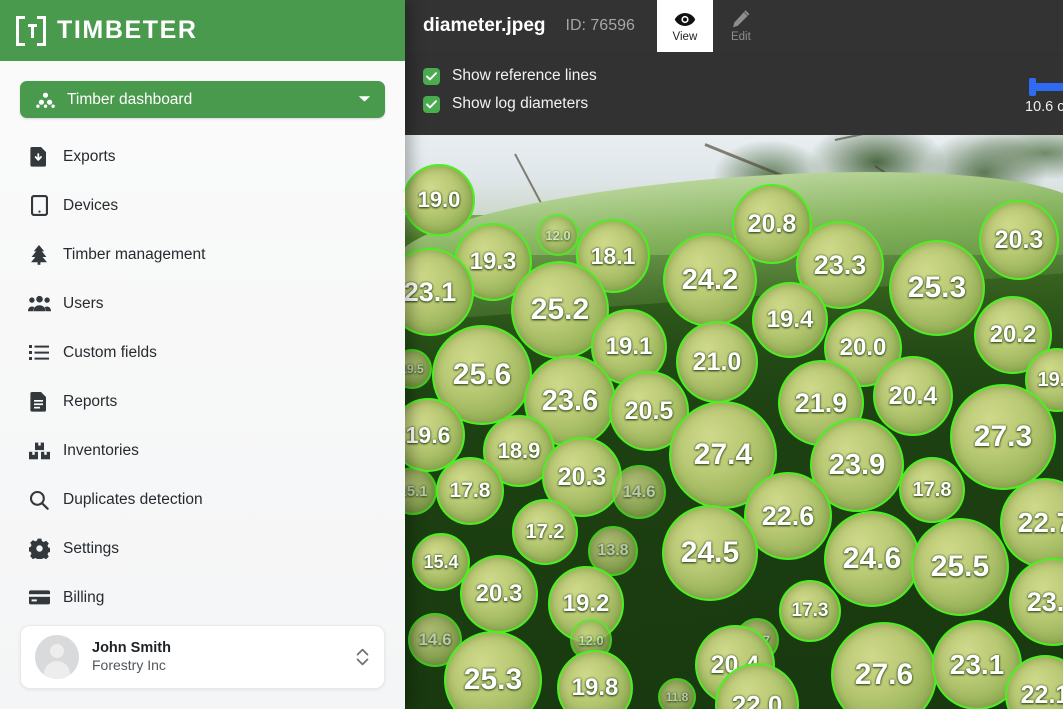 Image resolution: width=1063 pixels, height=709 pixels. I want to click on sidebar-item-duplicates-detection: Duplicates detection, so click(202, 499).